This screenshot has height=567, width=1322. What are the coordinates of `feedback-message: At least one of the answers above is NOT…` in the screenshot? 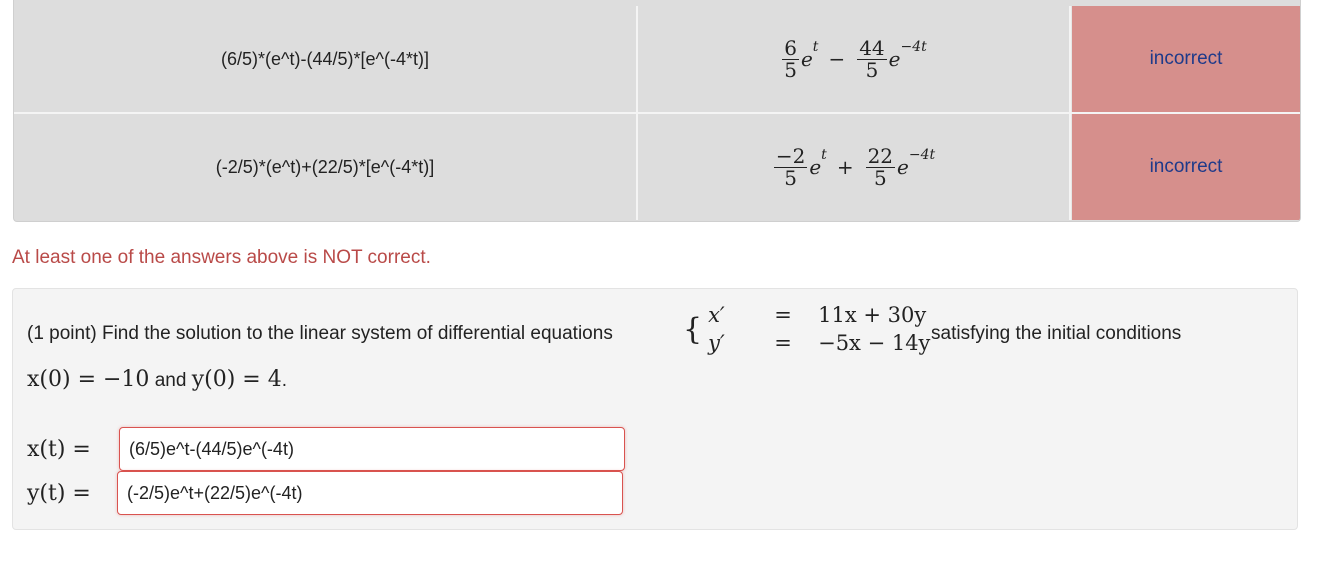 It's located at (221, 257).